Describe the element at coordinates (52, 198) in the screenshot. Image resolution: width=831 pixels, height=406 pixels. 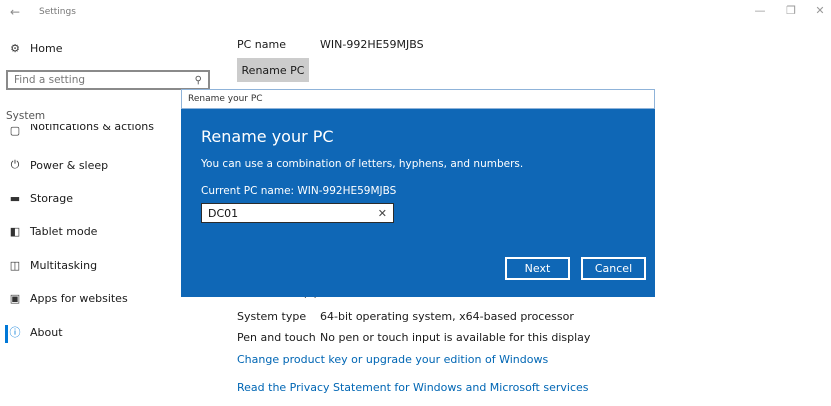
I see `sidebar-item-label: Storage` at that location.